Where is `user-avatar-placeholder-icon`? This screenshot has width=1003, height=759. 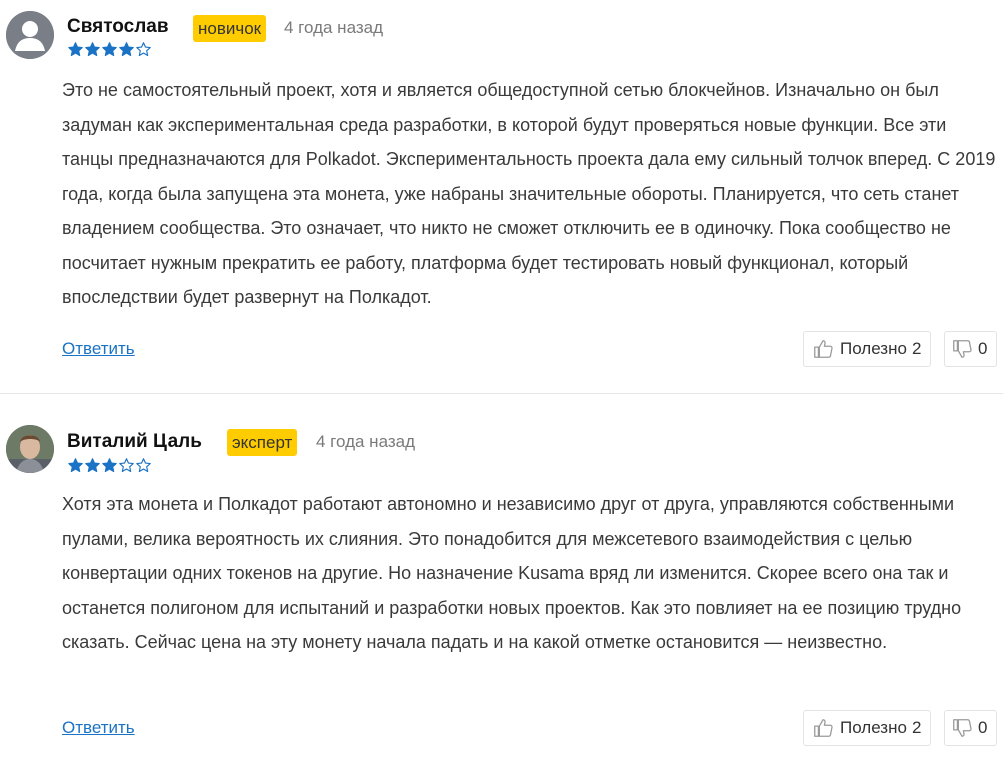 user-avatar-placeholder-icon is located at coordinates (30, 35).